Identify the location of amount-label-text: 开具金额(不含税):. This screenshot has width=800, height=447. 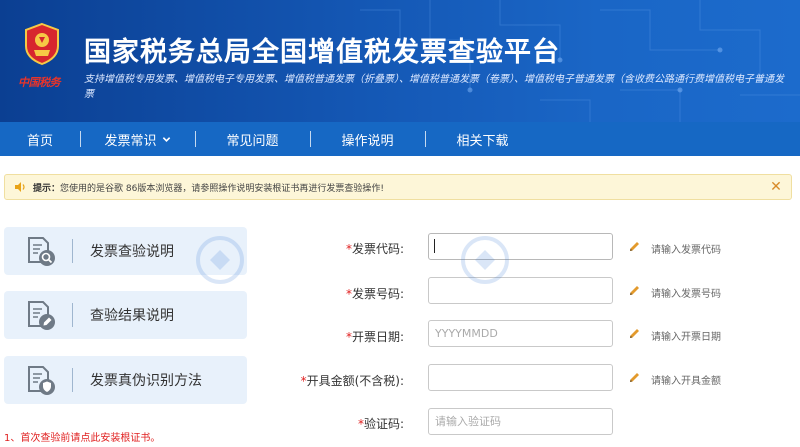
(355, 381).